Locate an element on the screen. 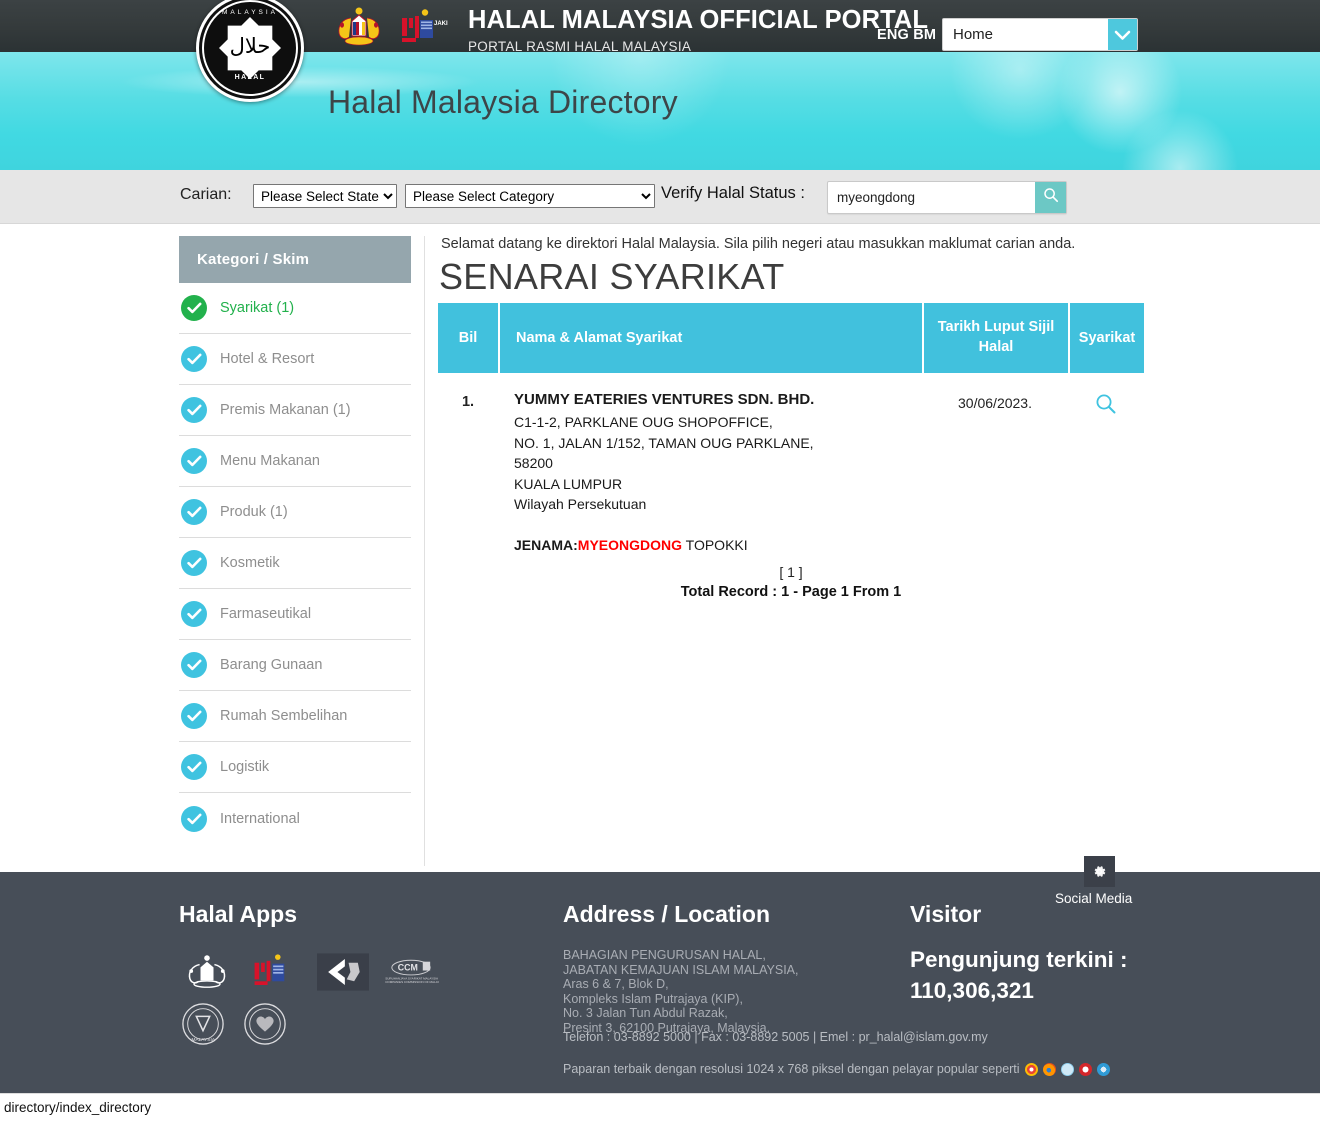 This screenshot has width=1320, height=1121. sidebar-item-premis-makanan-1: Premis Makanan (1) is located at coordinates (295, 410).